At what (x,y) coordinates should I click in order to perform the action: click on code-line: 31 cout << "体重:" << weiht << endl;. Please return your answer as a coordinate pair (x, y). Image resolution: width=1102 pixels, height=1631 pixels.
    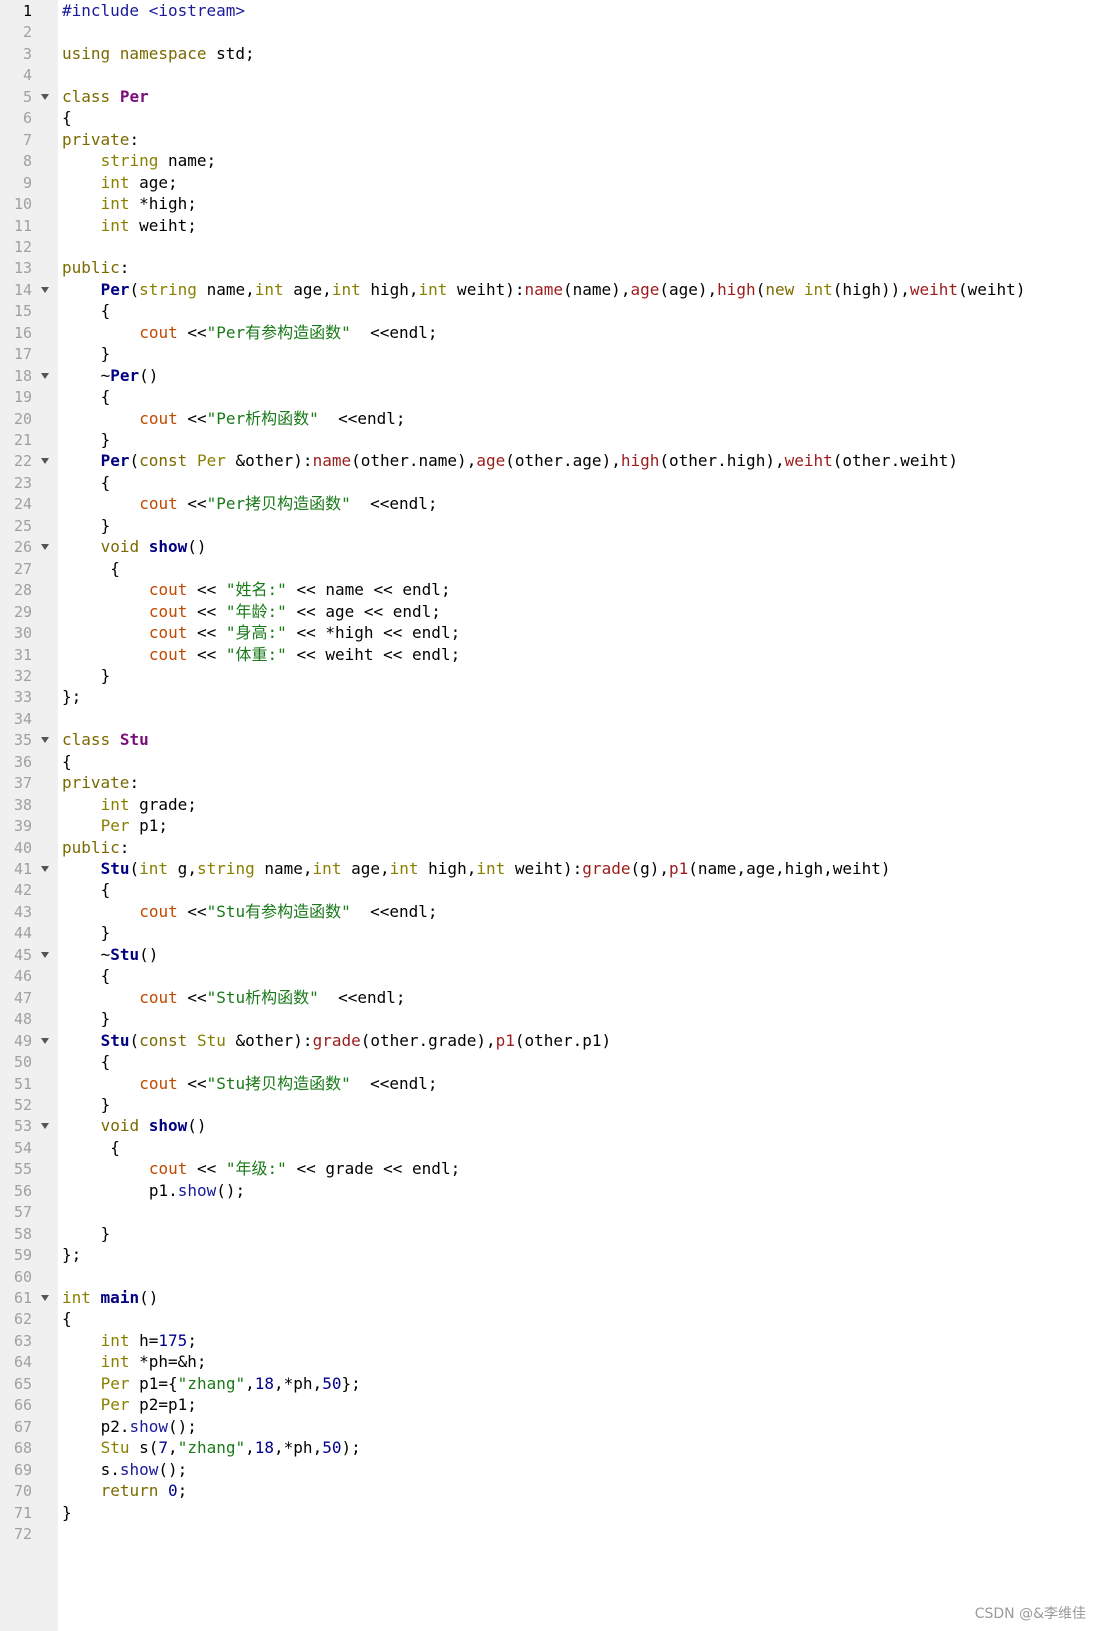
    Looking at the image, I should click on (551, 655).